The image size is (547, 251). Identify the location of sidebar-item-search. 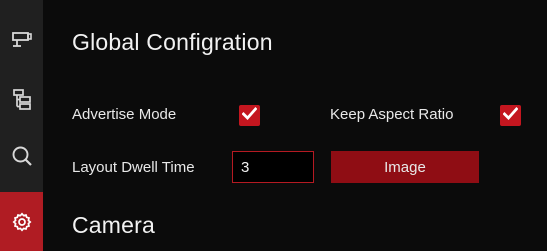
(21, 156).